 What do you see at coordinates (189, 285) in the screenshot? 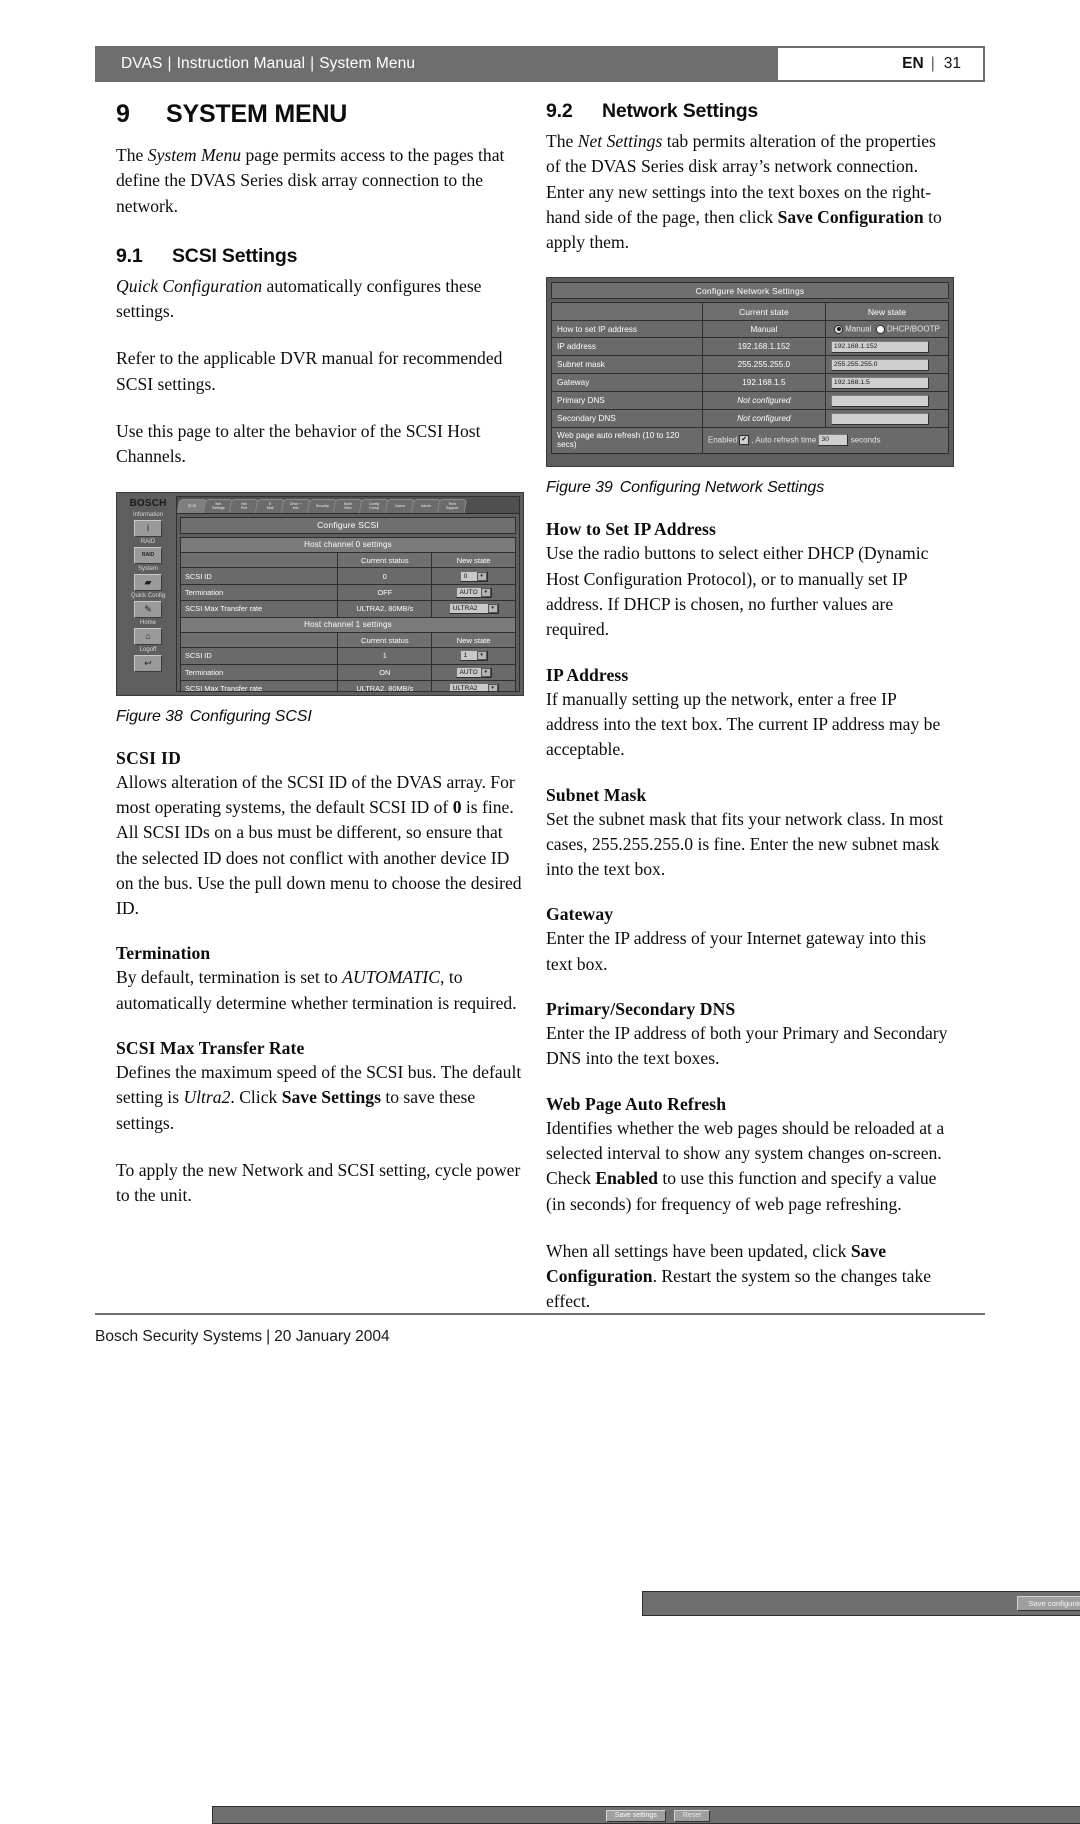
I see `quick-config-italic: Quick Configuration` at bounding box center [189, 285].